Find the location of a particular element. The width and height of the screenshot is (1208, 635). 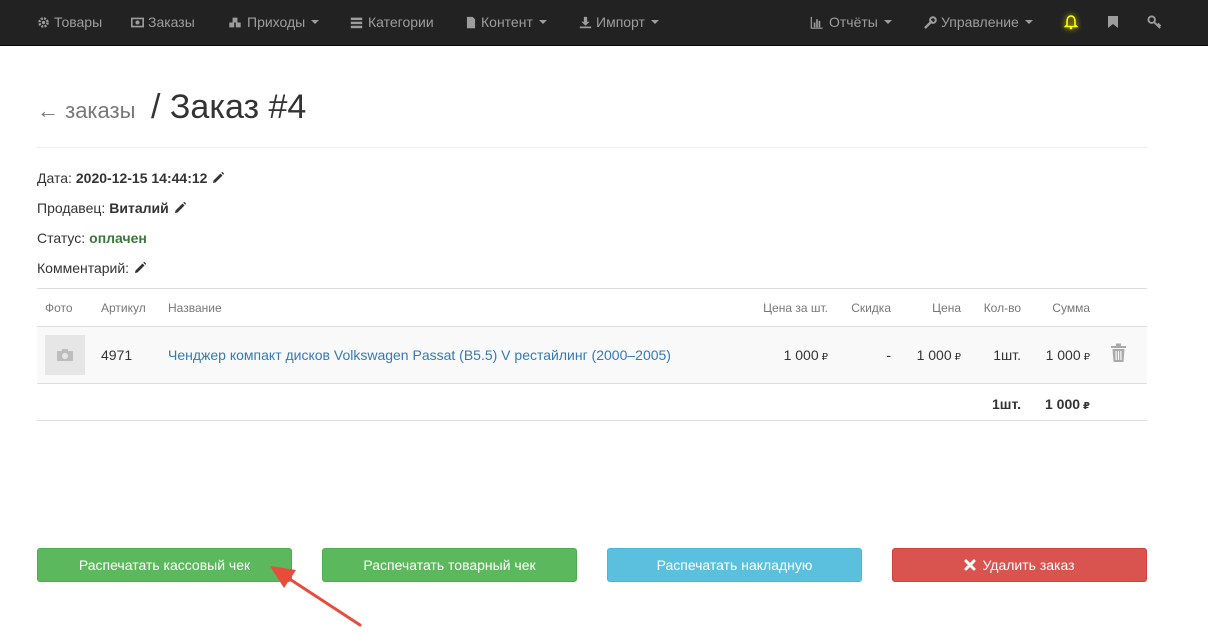

page-title: / Заказ #4 is located at coordinates (229, 107).